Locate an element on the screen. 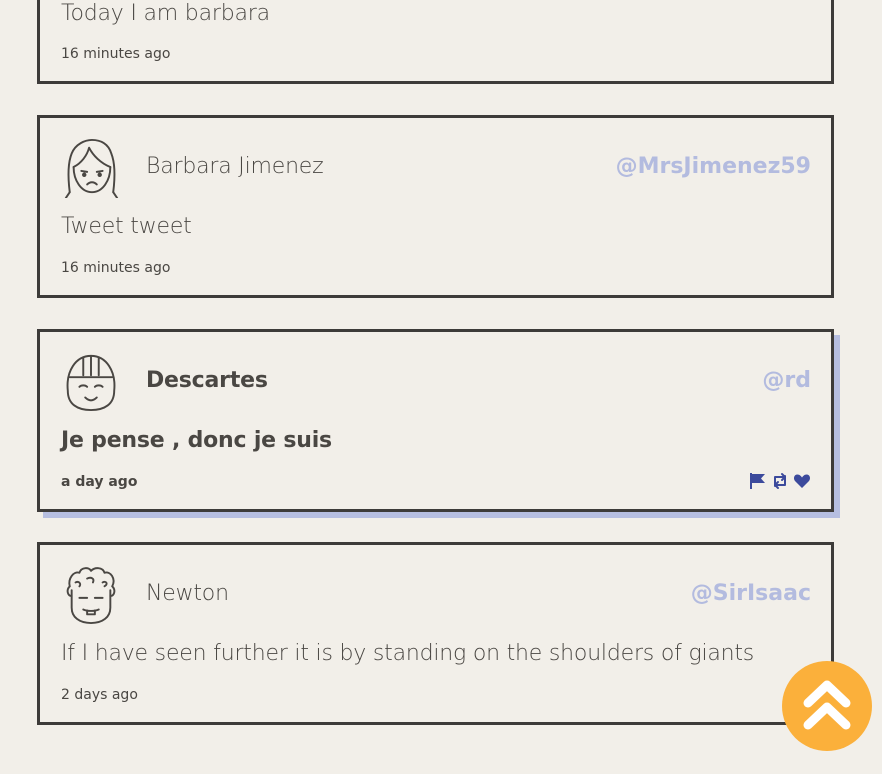 This screenshot has height=774, width=882. tweet-time: a day ago is located at coordinates (99, 482).